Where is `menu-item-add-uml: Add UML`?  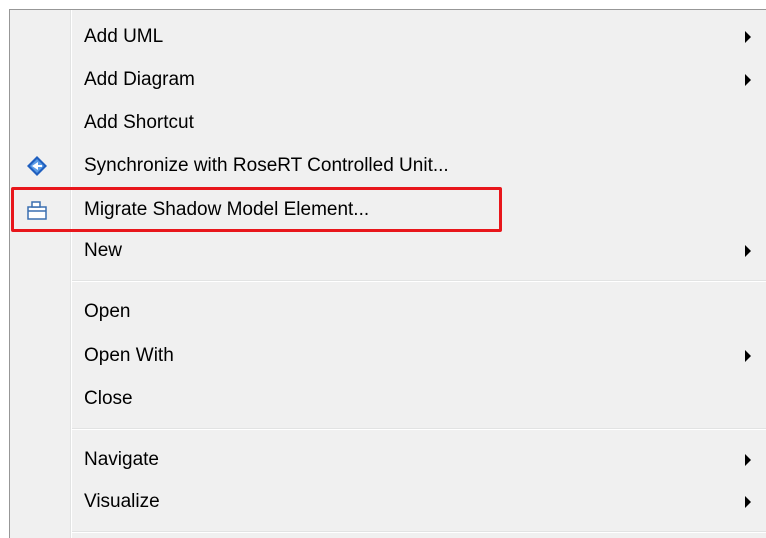
menu-item-add-uml: Add UML is located at coordinates (388, 37).